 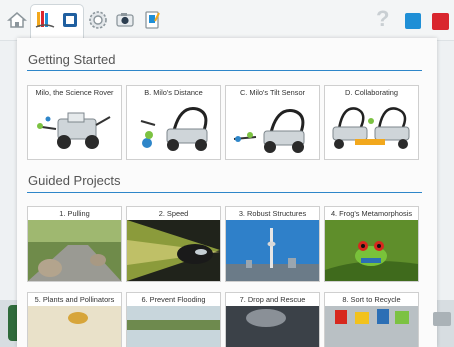 What do you see at coordinates (371, 299) in the screenshot?
I see `card-label: 8. Sort to Recycle` at bounding box center [371, 299].